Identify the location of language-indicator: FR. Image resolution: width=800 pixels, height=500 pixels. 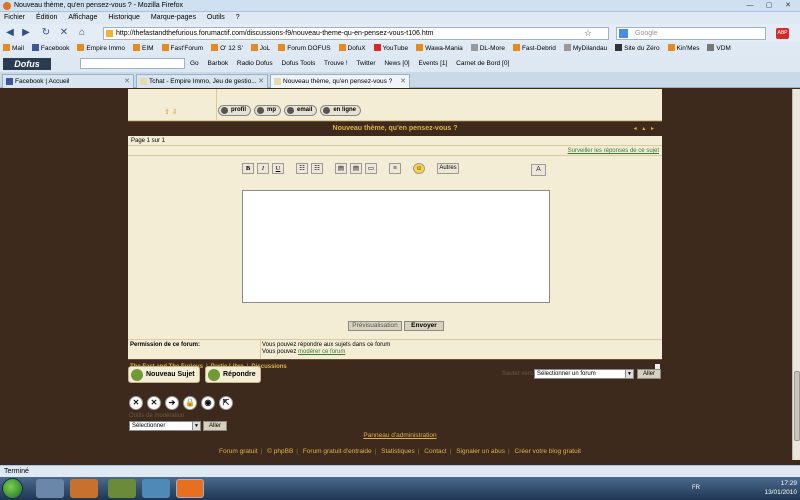
(696, 488).